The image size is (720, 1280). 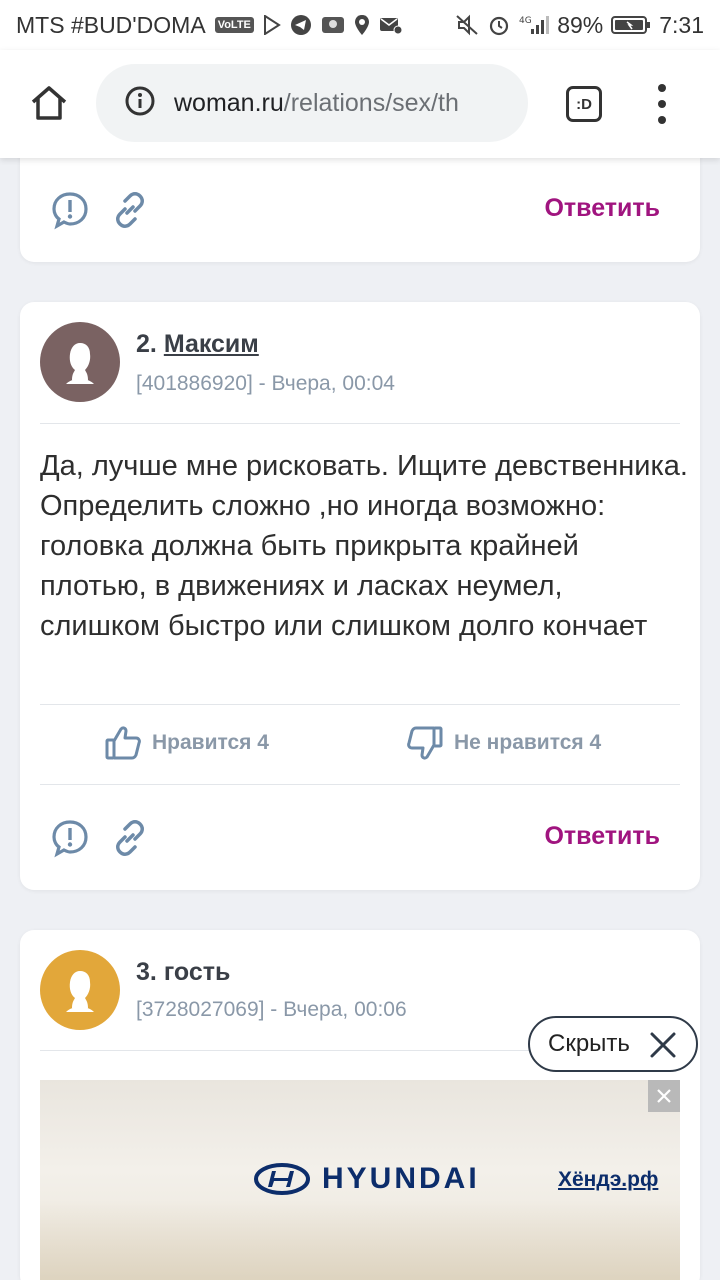 What do you see at coordinates (111, 24) in the screenshot?
I see `carrier-label: MTS #BUD'DOMA` at bounding box center [111, 24].